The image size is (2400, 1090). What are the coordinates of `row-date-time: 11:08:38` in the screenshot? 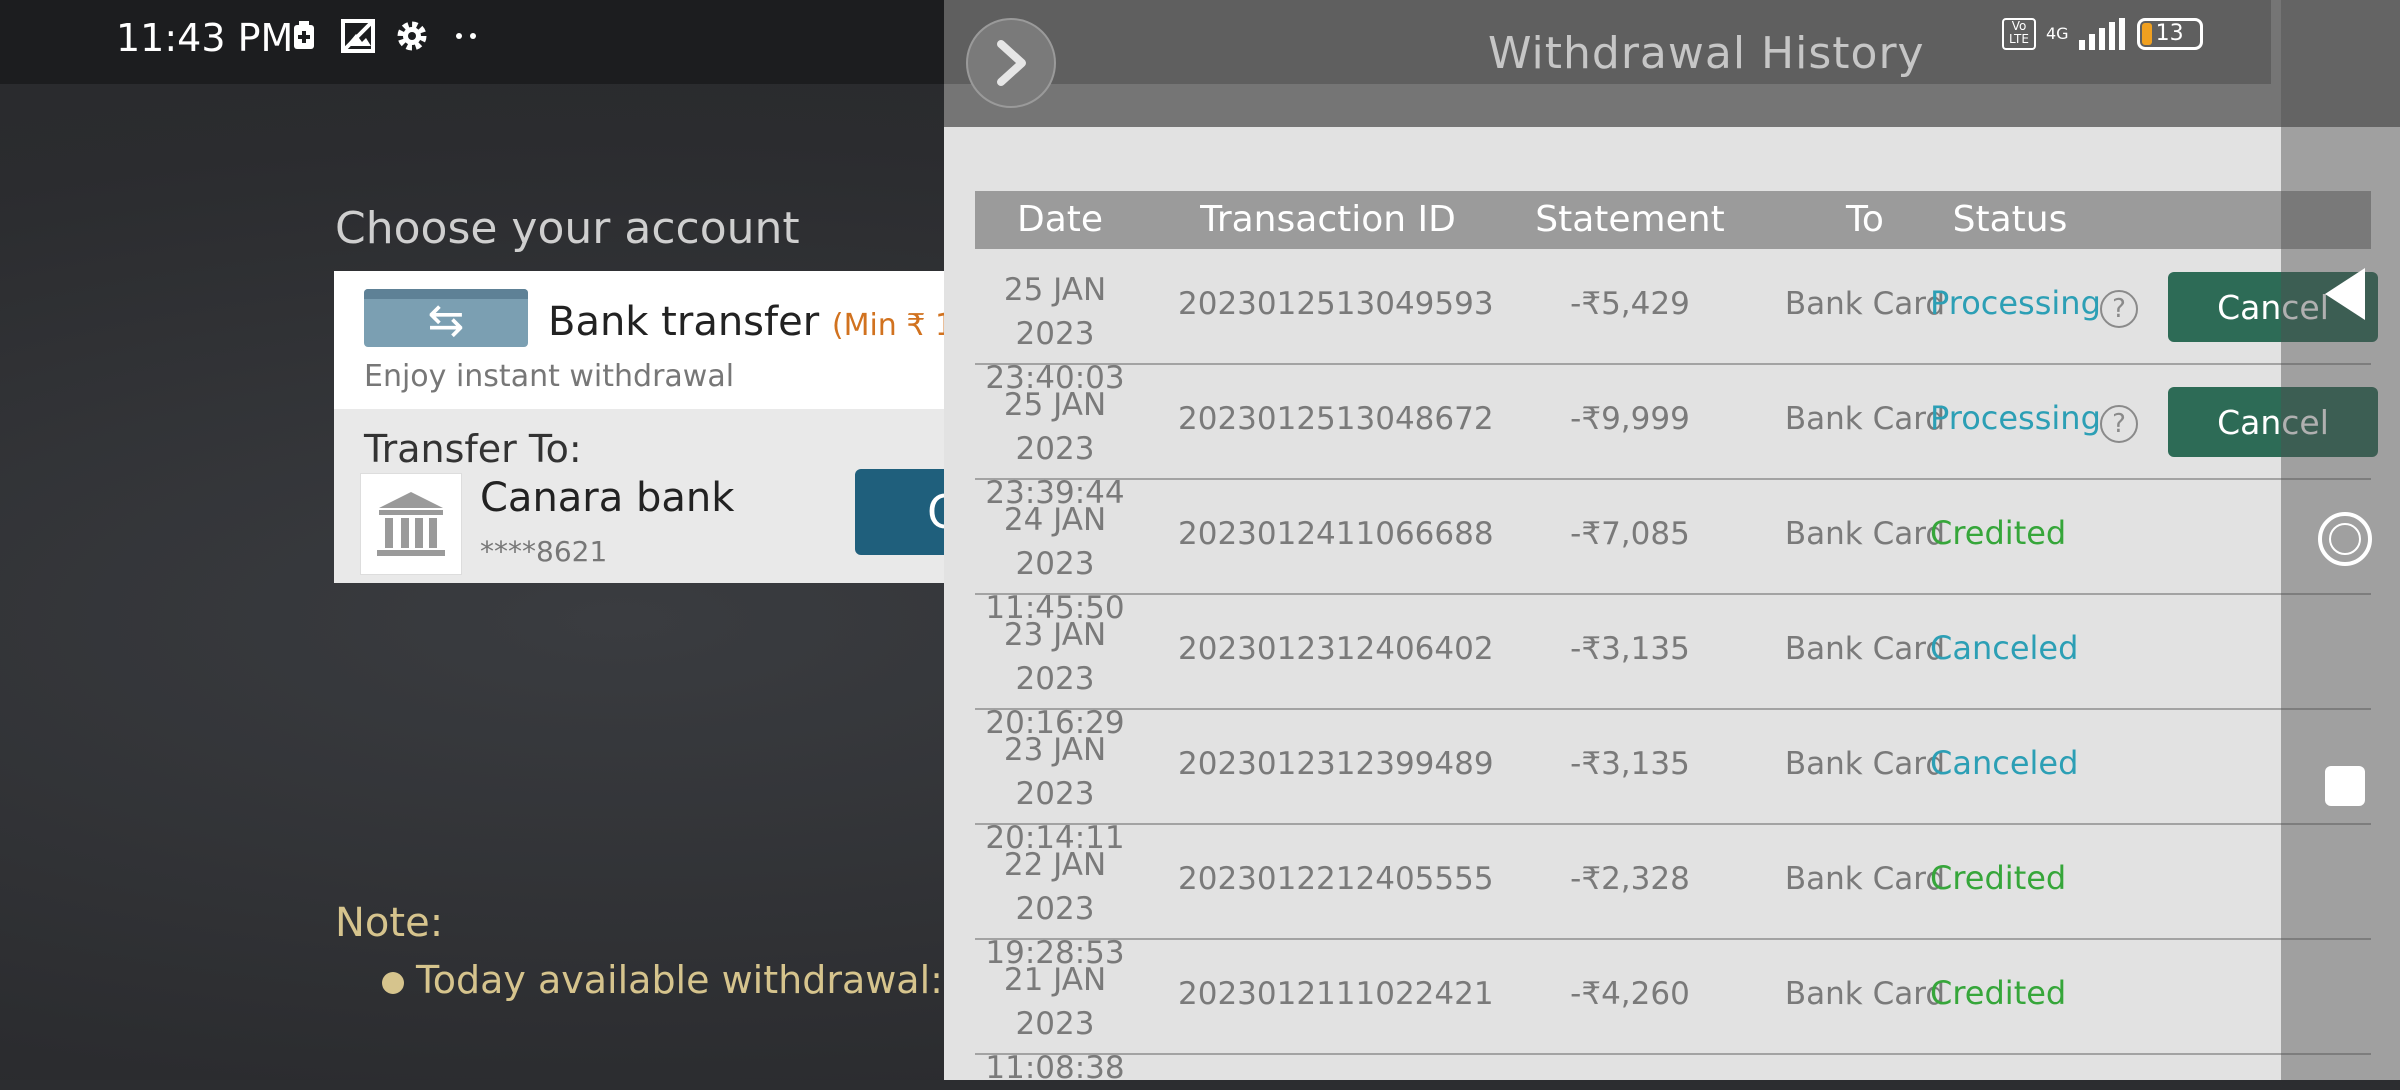 It's located at (1055, 1068).